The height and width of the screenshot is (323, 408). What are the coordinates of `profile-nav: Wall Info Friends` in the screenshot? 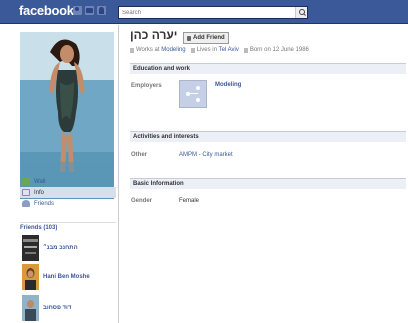 It's located at (68, 192).